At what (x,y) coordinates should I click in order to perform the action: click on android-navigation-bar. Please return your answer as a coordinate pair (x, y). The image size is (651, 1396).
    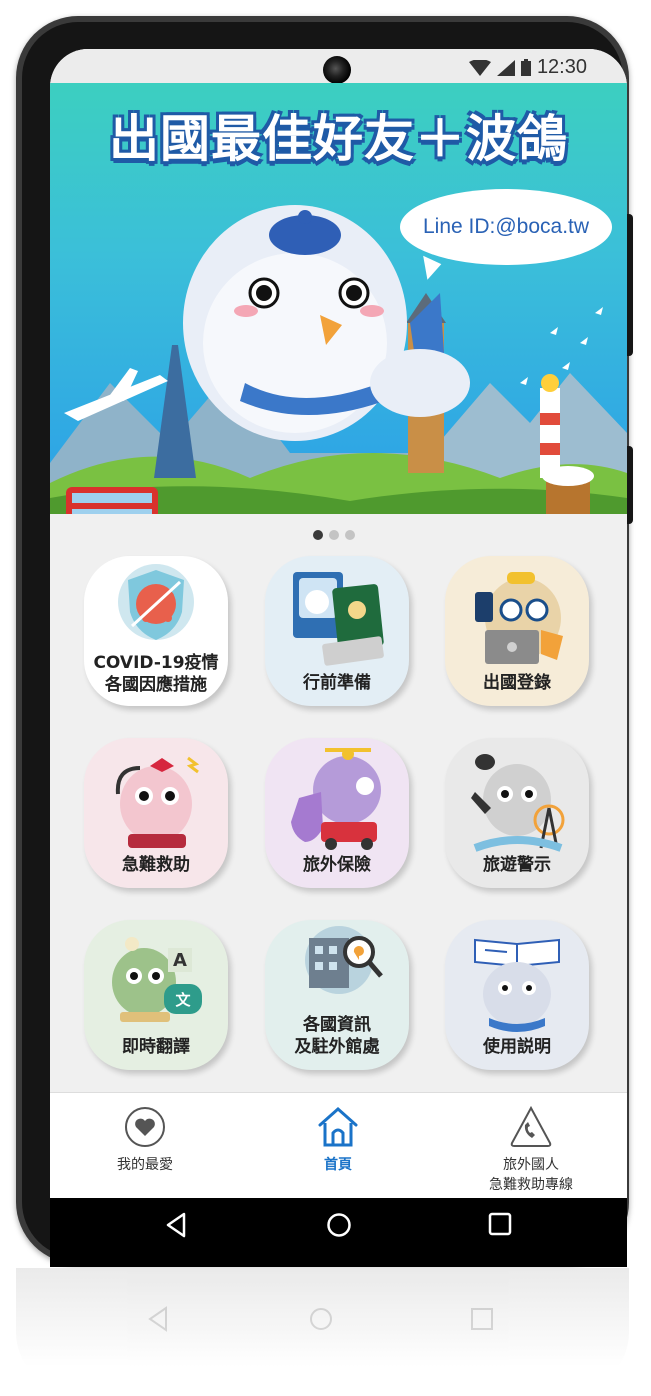
    Looking at the image, I should click on (338, 1232).